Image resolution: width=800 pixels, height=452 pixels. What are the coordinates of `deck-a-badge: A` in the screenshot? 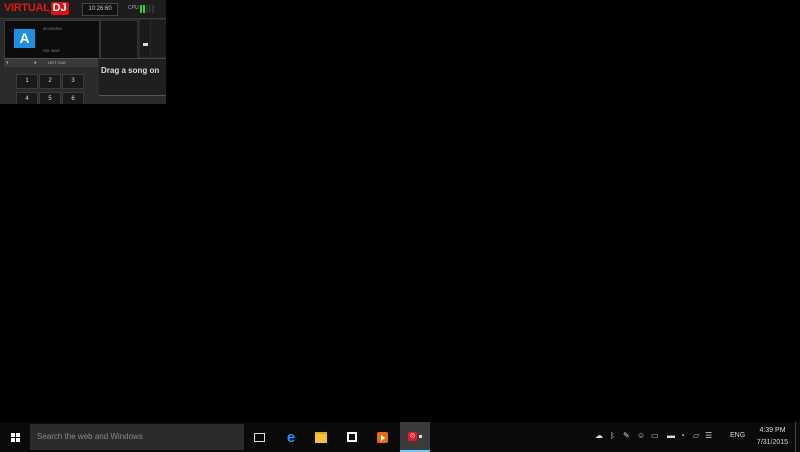 It's located at (24, 38).